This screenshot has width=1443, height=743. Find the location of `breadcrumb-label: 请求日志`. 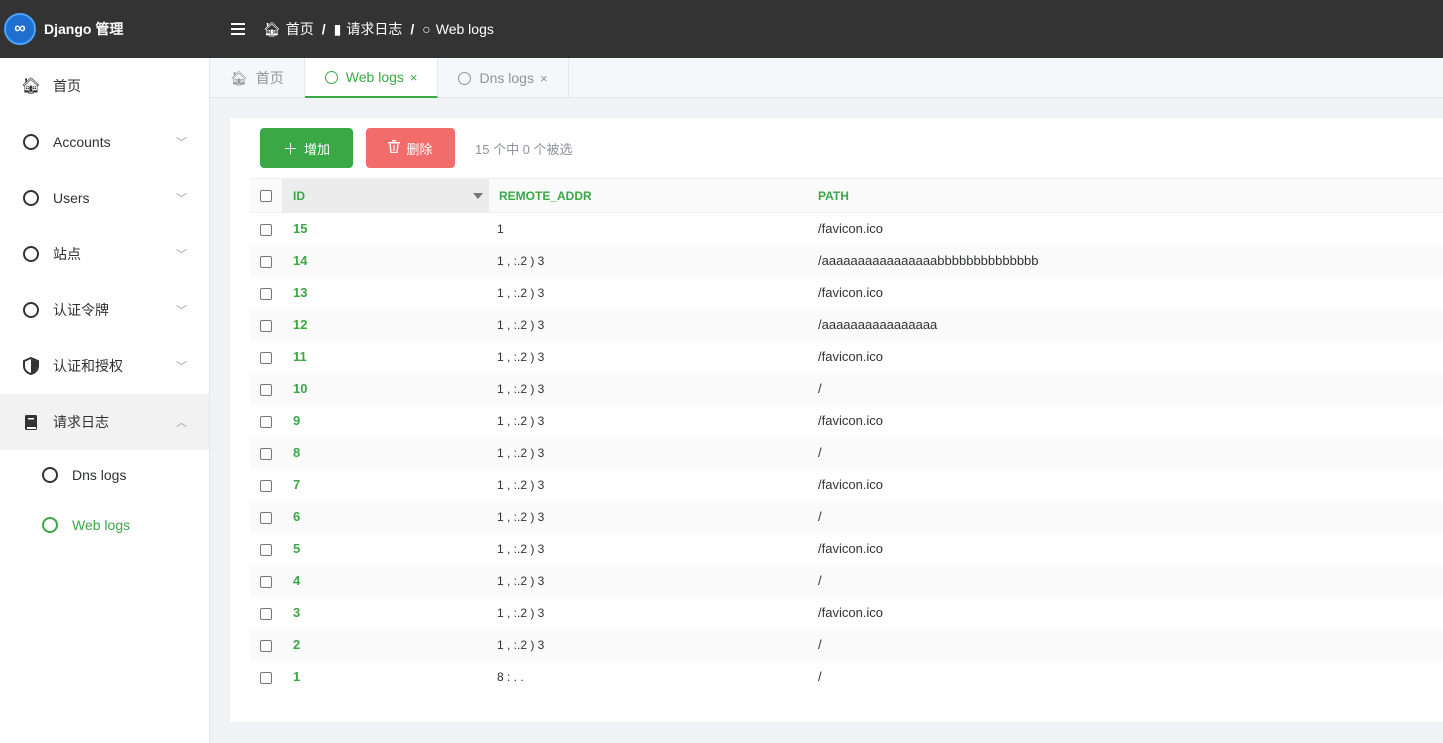

breadcrumb-label: 请求日志 is located at coordinates (374, 29).